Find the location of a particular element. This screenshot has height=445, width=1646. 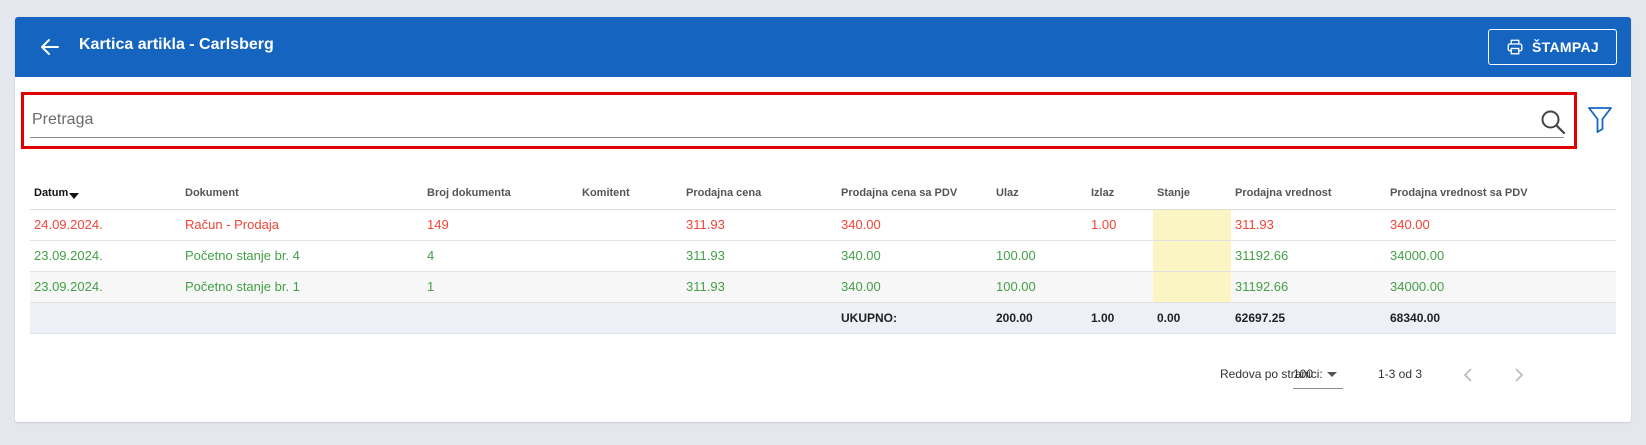

search-highlight-box is located at coordinates (799, 120).